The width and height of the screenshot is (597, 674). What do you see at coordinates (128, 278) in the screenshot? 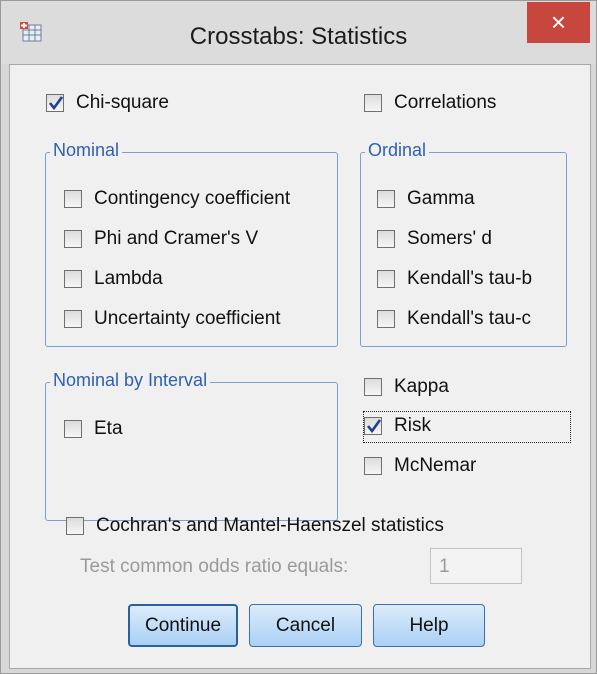
I see `lambda-label: Lambda` at bounding box center [128, 278].